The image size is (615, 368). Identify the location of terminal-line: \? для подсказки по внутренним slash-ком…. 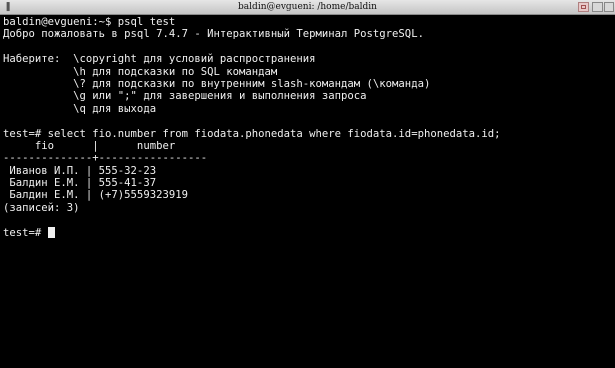
(217, 83).